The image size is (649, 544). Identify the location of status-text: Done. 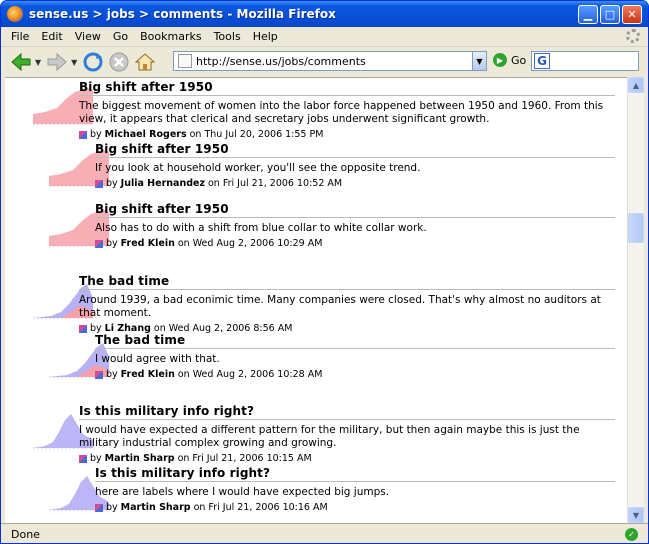
(25, 534).